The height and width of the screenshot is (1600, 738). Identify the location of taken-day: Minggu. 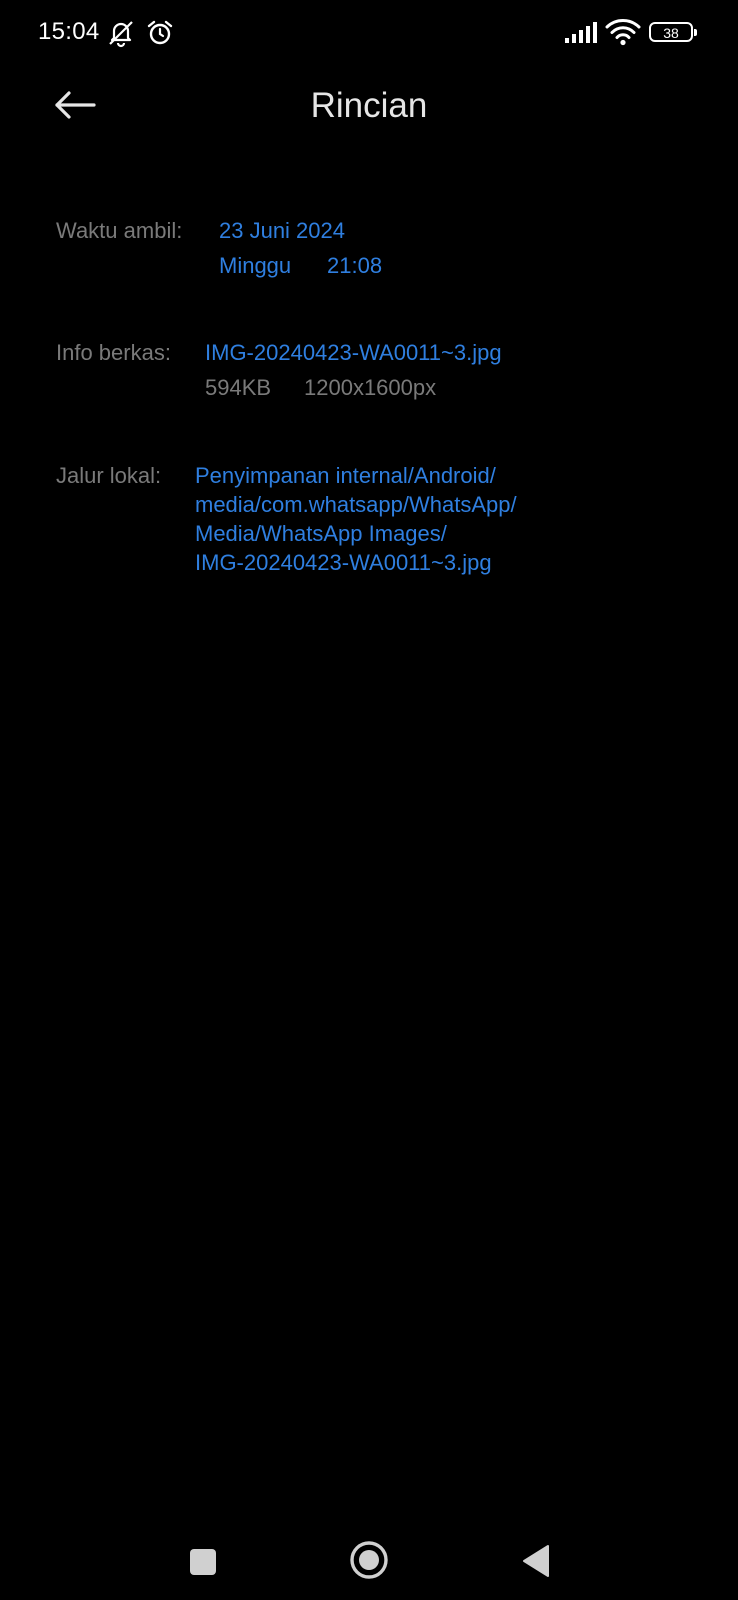
(255, 265).